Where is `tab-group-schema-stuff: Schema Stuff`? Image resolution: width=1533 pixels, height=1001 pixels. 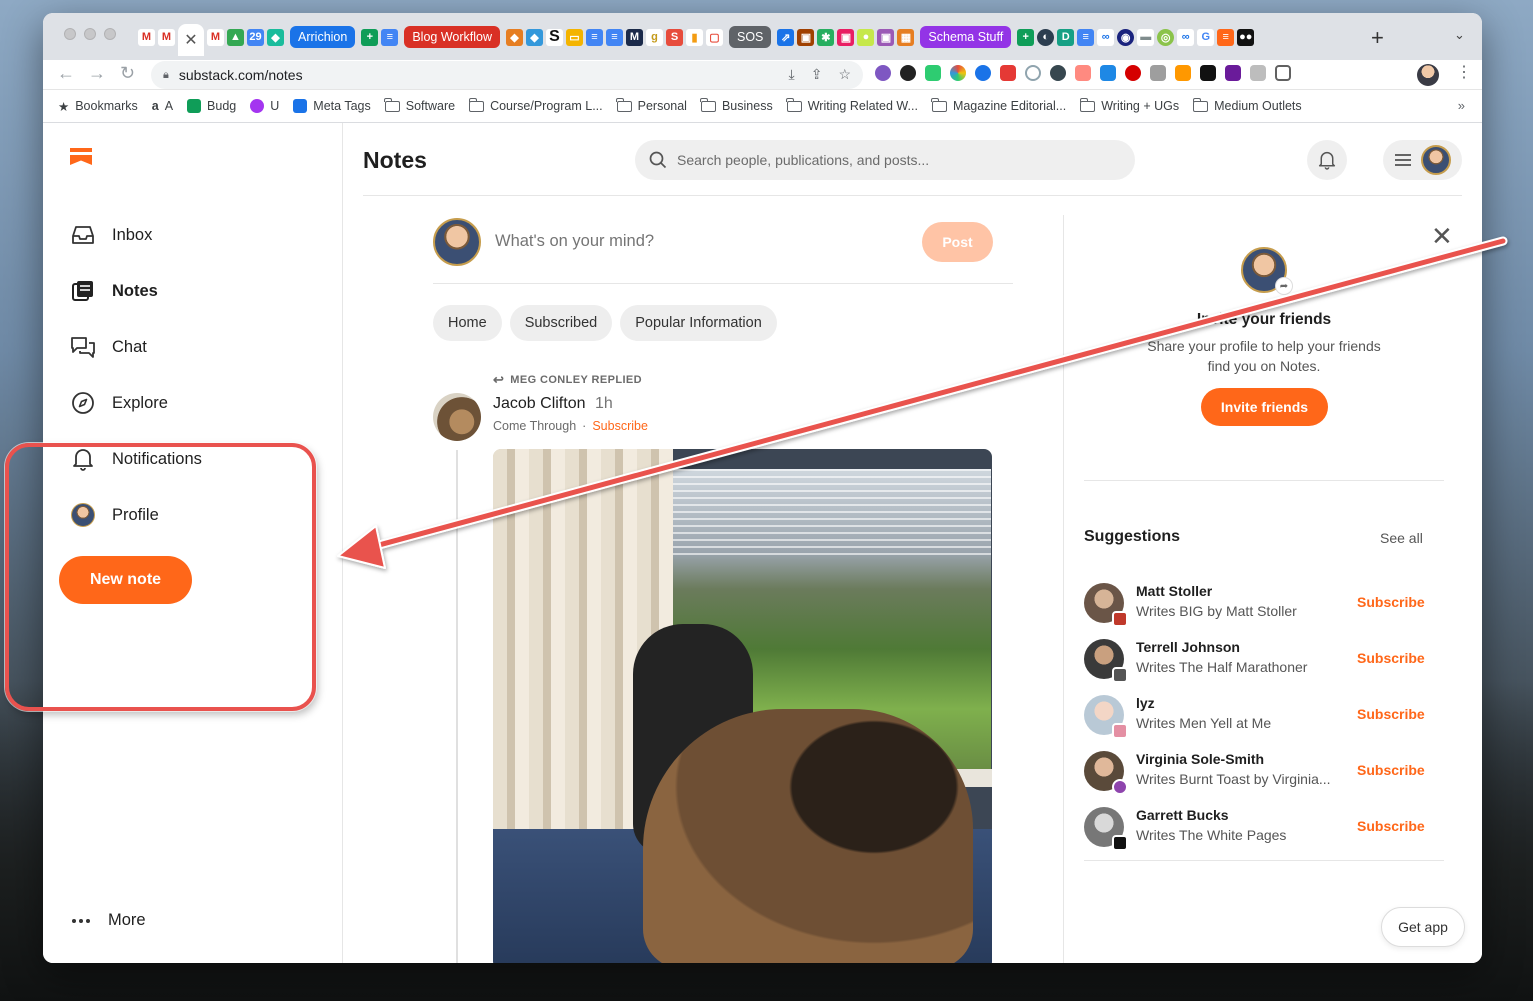
tab-group-schema-stuff: Schema Stuff is located at coordinates (966, 37).